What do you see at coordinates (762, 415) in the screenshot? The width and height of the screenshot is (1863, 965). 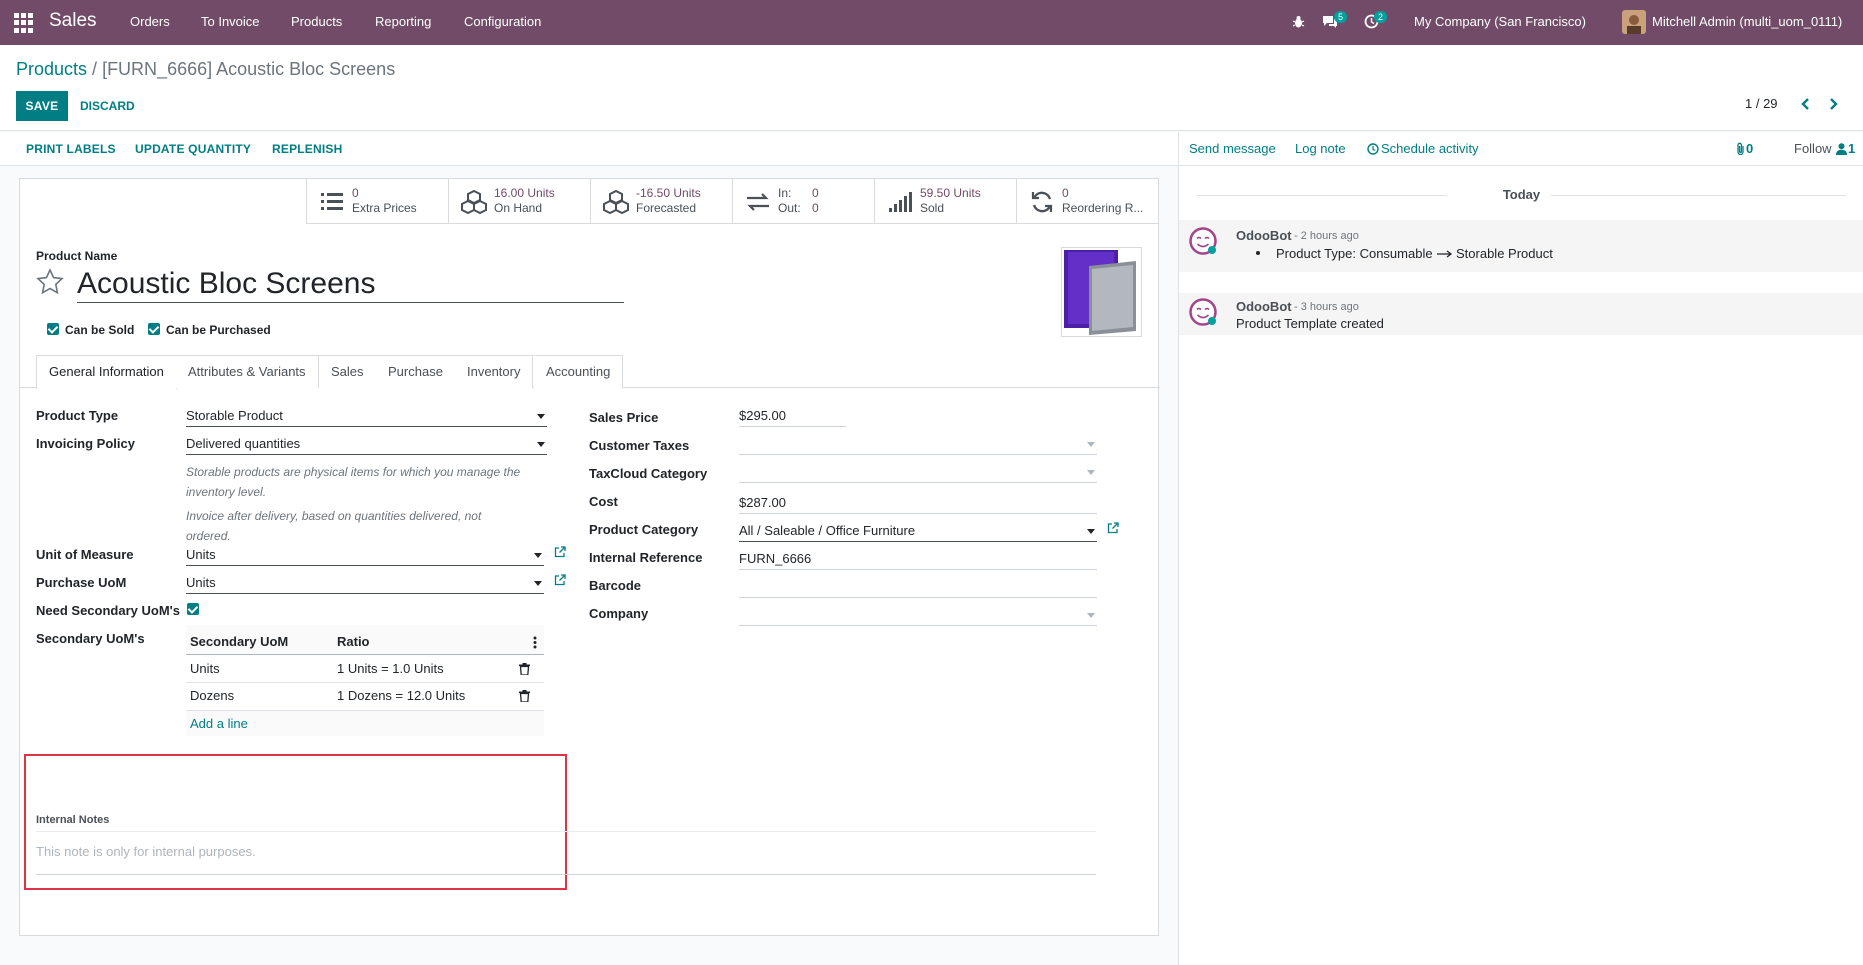 I see `sales-price-value: $295.00` at bounding box center [762, 415].